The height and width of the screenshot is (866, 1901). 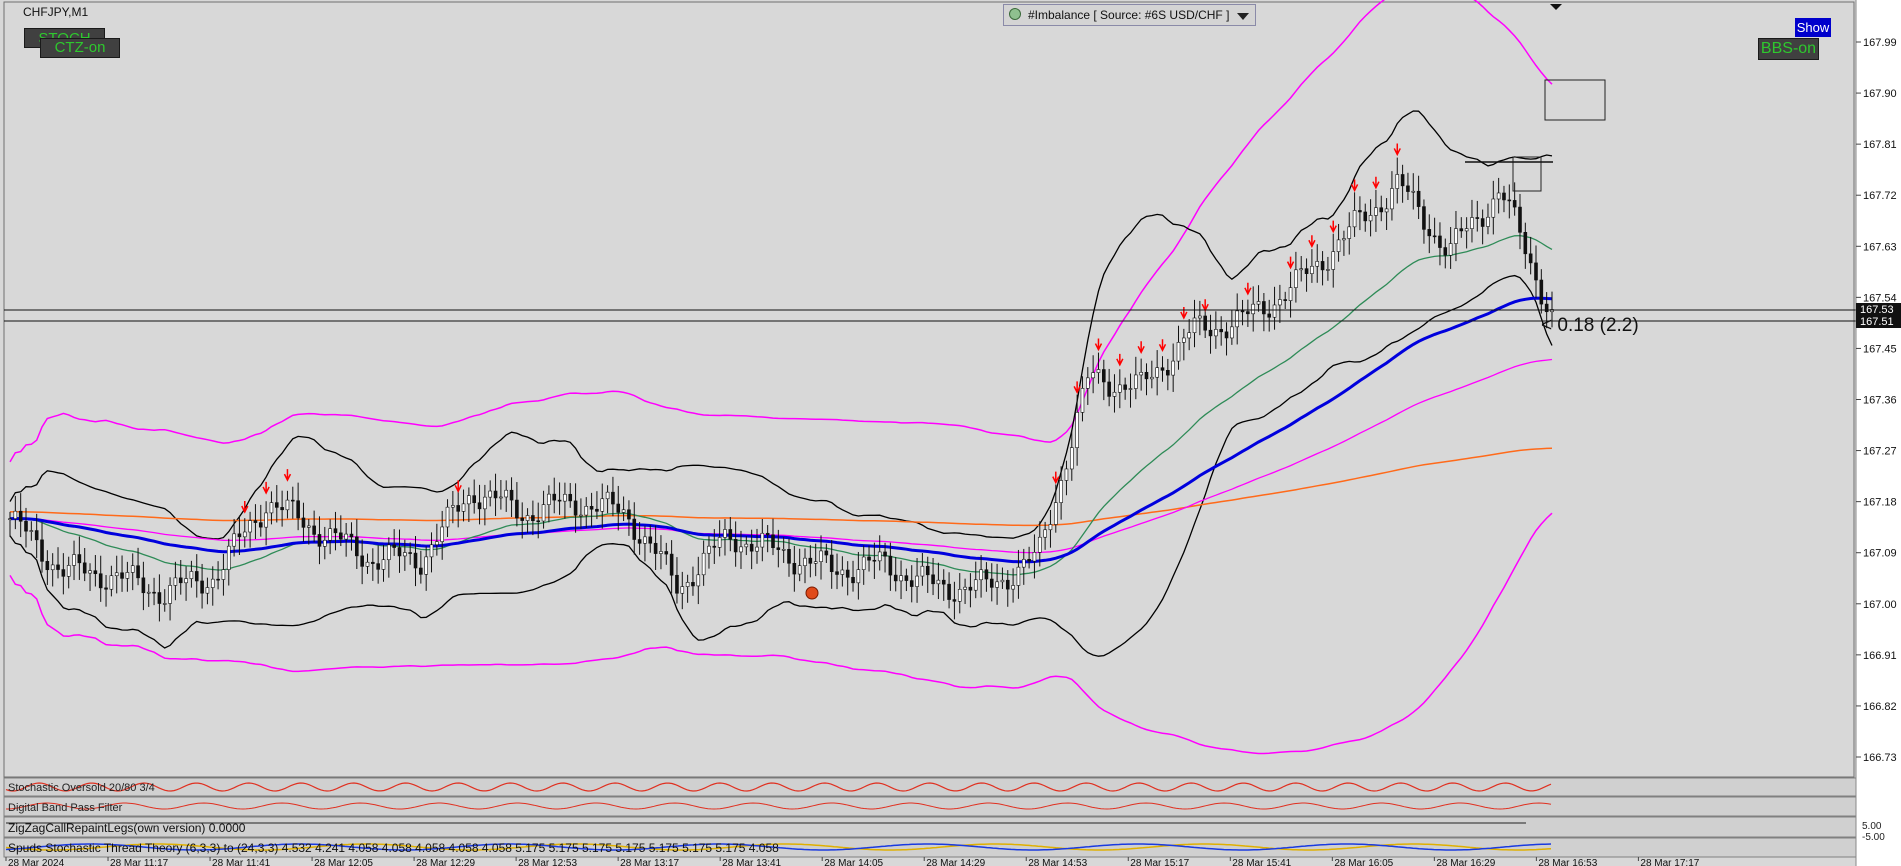 I want to click on price-tick-label: 167.72, so click(x=1880, y=196).